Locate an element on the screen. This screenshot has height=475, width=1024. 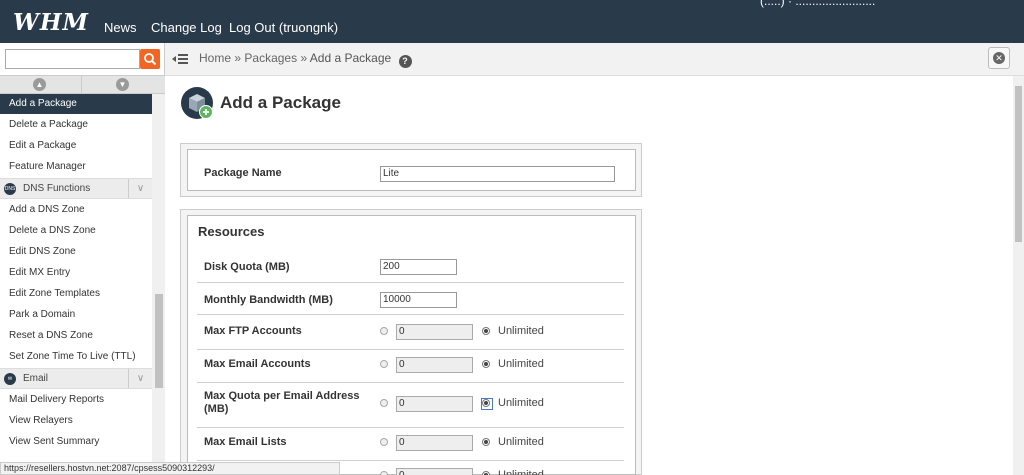
package-name-label: Package Name is located at coordinates (243, 173).